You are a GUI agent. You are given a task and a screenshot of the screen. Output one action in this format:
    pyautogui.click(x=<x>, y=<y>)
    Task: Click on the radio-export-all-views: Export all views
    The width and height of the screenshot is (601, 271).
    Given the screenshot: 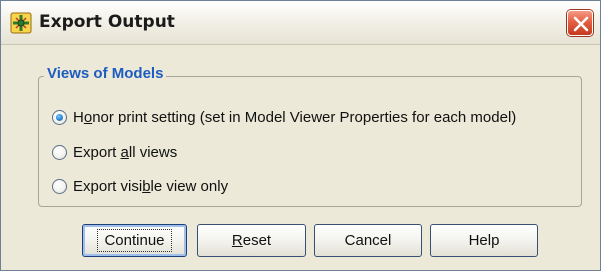 What is the action you would take?
    pyautogui.click(x=114, y=152)
    